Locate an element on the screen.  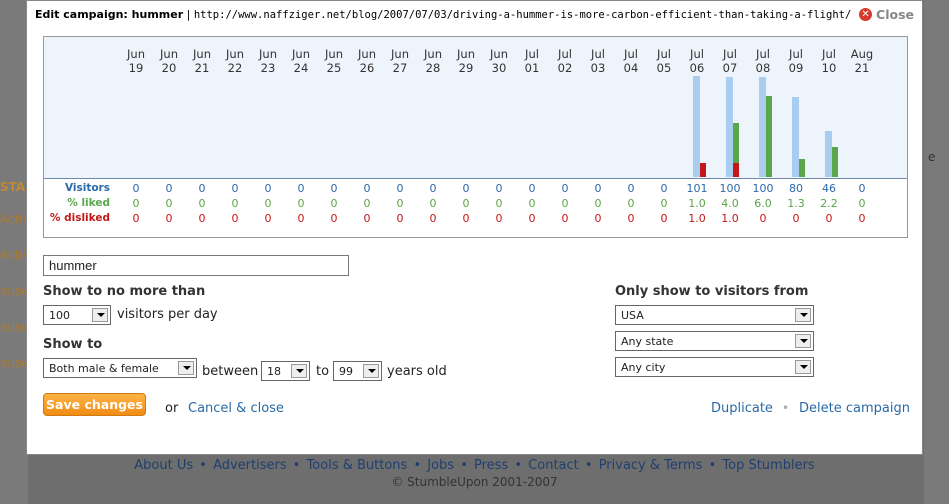
liked-value: 1.3 is located at coordinates (796, 203).